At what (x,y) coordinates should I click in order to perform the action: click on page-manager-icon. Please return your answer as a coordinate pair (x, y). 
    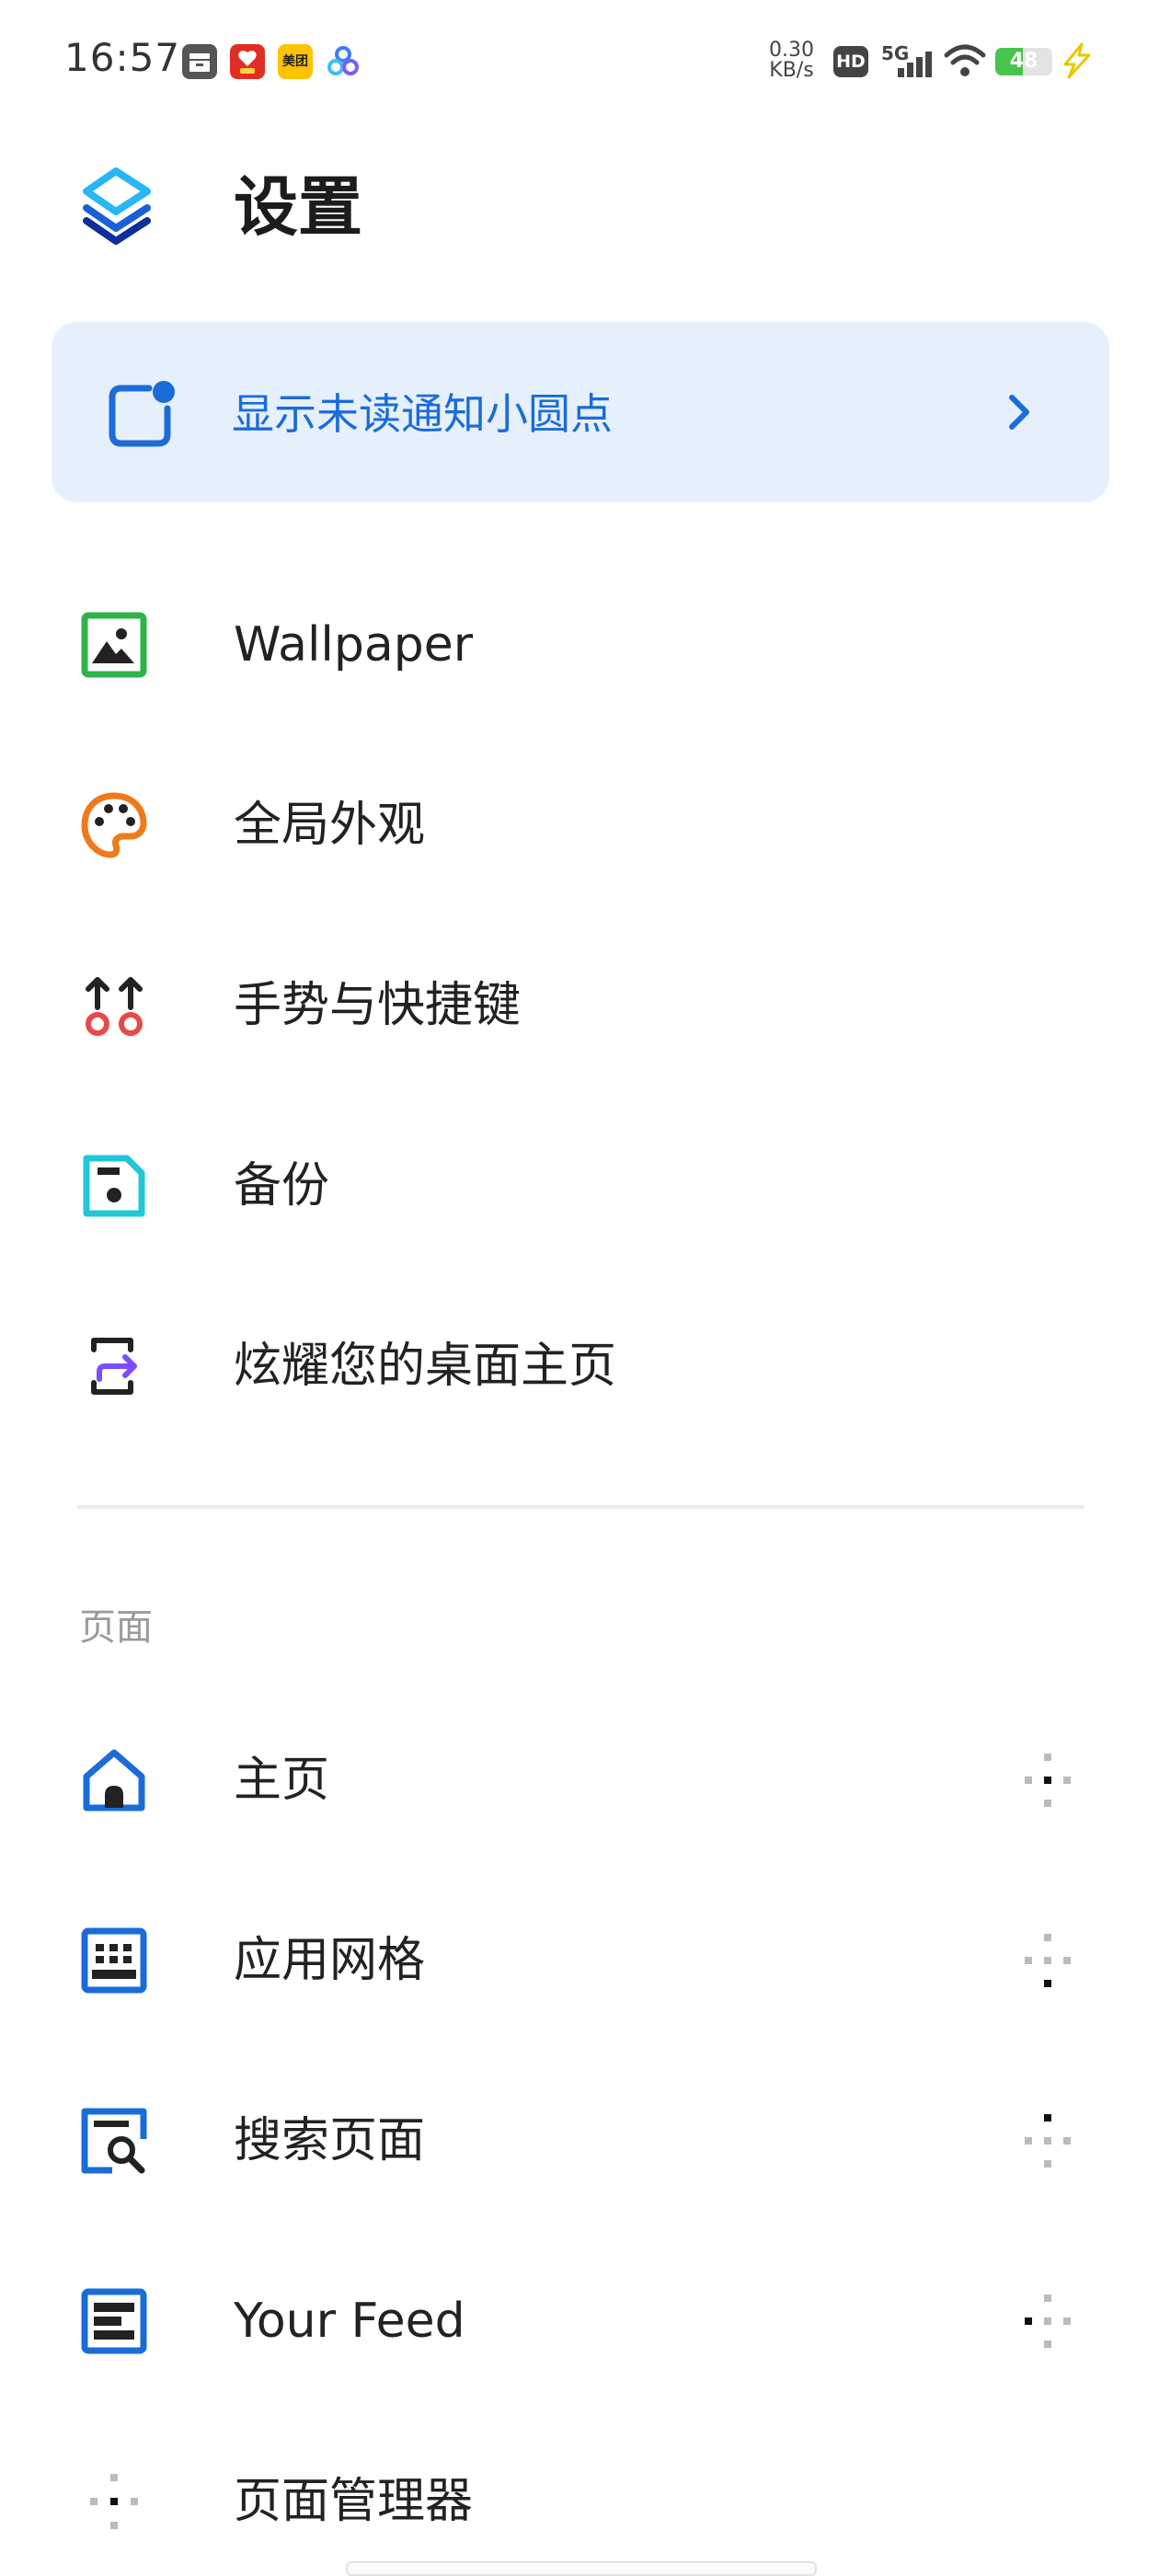
    Looking at the image, I should click on (114, 2501).